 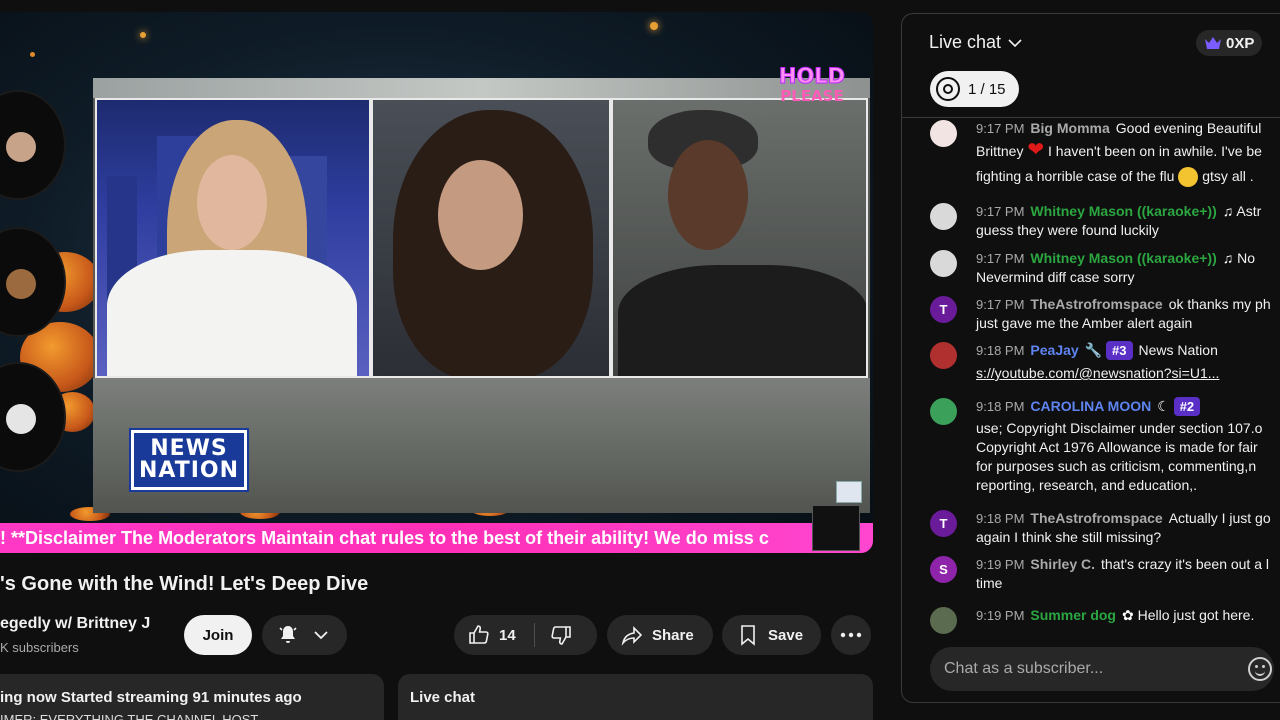 What do you see at coordinates (1260, 669) in the screenshot?
I see `emoji-picker-icon` at bounding box center [1260, 669].